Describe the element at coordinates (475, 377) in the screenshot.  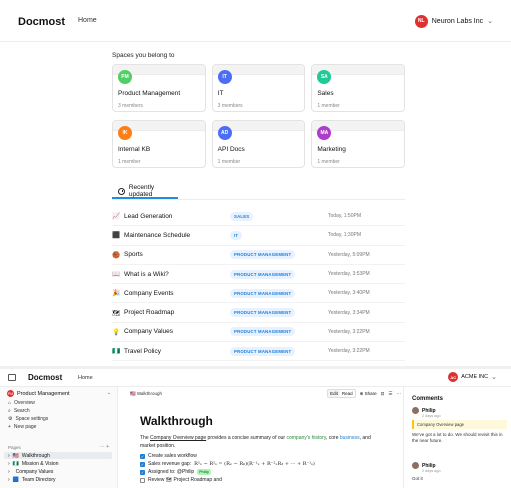
I see `workspace-name: ACME INC` at that location.